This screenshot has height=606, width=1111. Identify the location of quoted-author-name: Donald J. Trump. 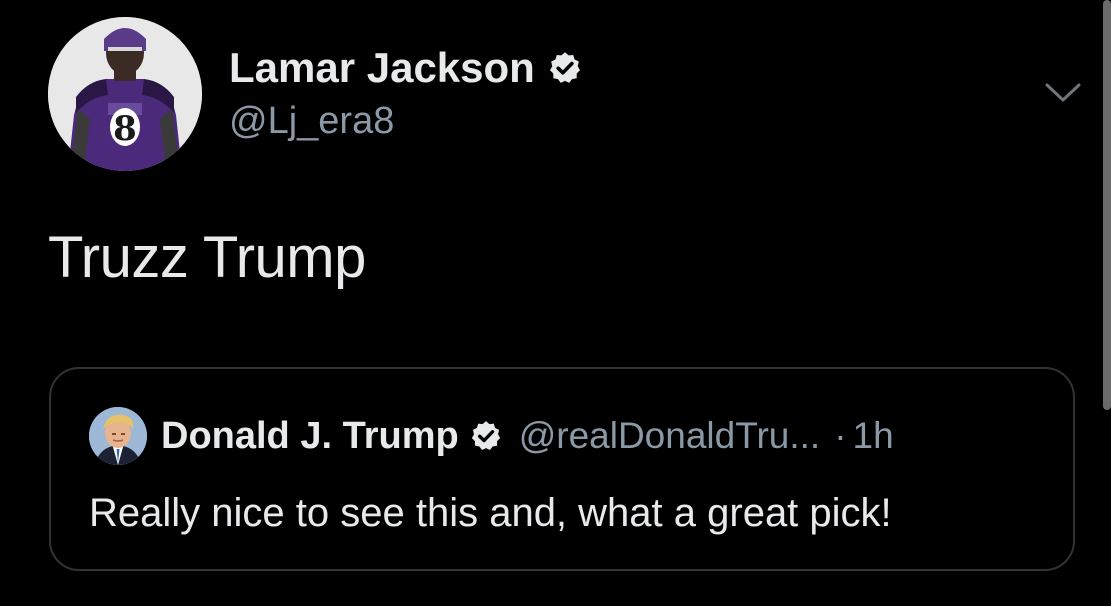
(310, 436).